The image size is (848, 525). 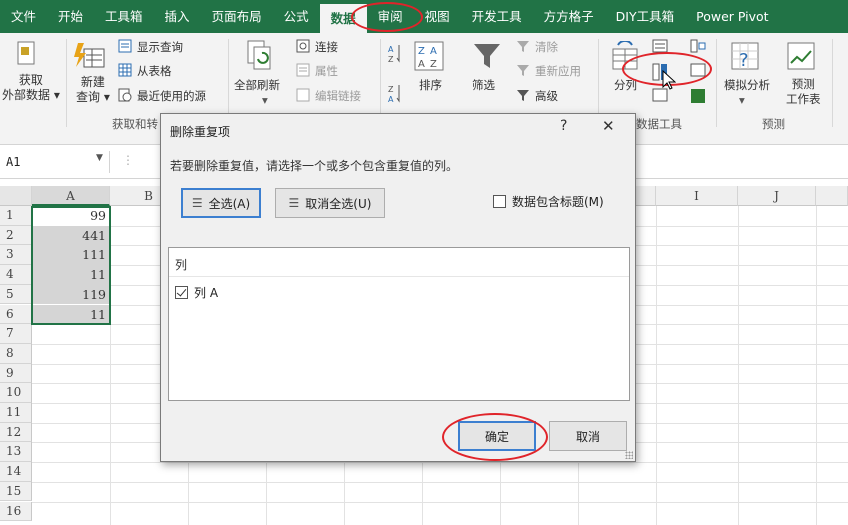 I want to click on flash-fill-icon, so click(x=660, y=46).